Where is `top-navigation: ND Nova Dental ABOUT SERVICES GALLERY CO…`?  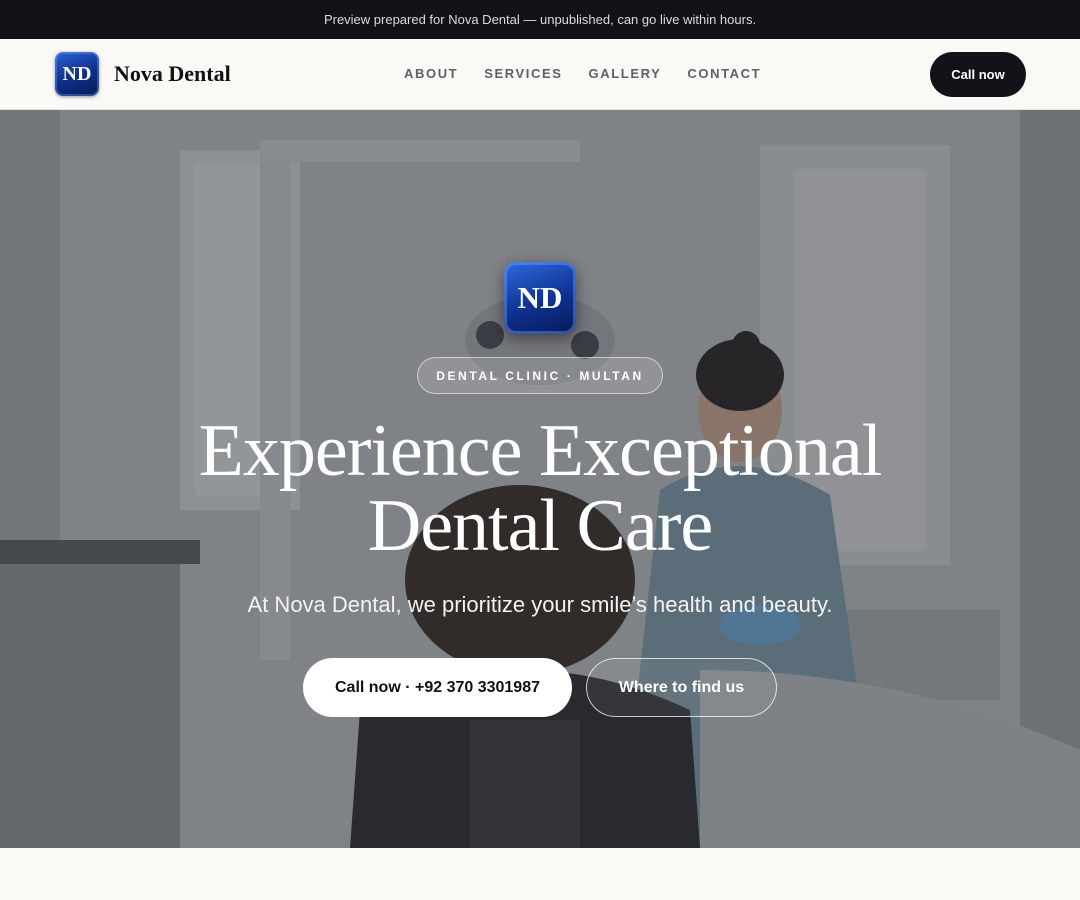
top-navigation: ND Nova Dental ABOUT SERVICES GALLERY CO… is located at coordinates (540, 74).